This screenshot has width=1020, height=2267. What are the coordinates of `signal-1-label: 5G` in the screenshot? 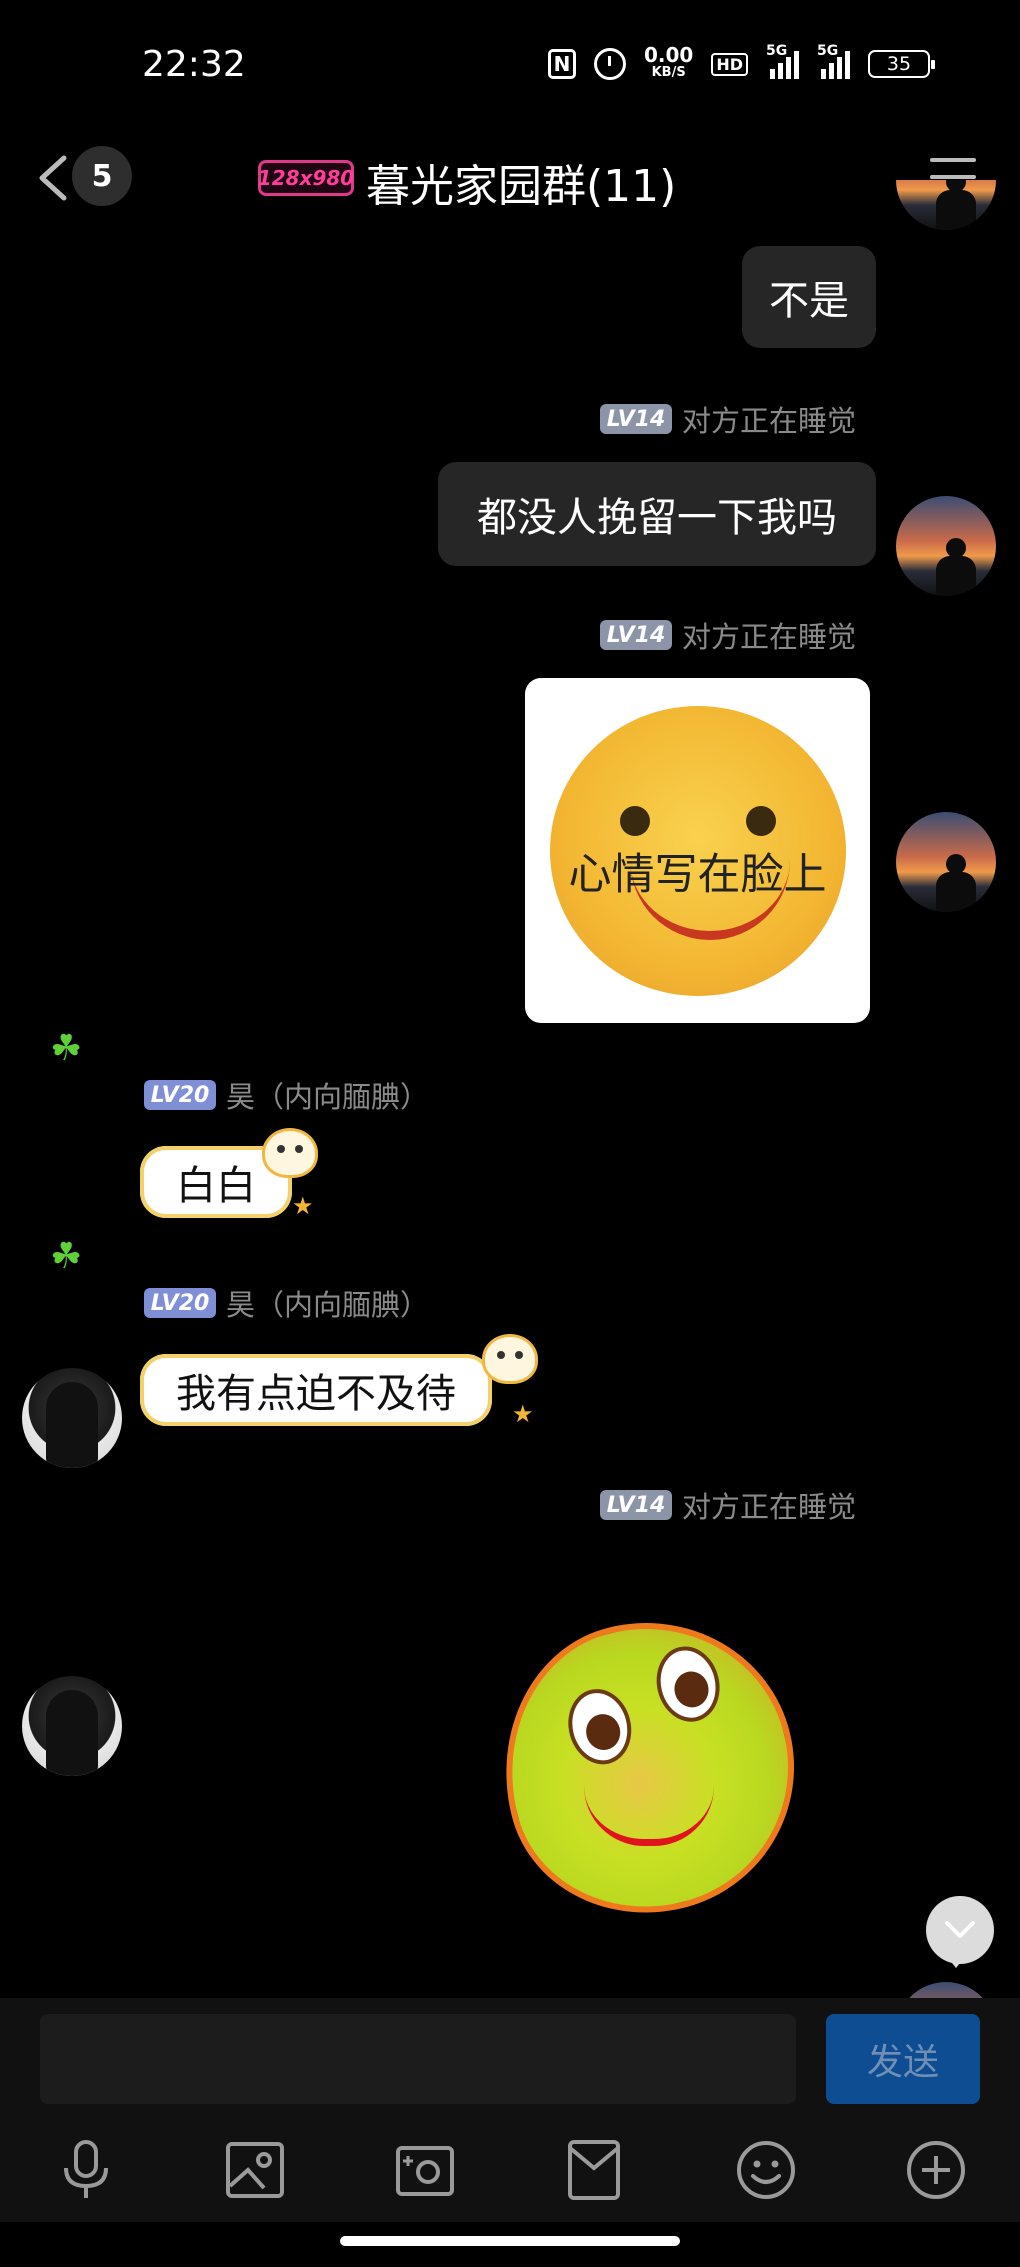 It's located at (777, 51).